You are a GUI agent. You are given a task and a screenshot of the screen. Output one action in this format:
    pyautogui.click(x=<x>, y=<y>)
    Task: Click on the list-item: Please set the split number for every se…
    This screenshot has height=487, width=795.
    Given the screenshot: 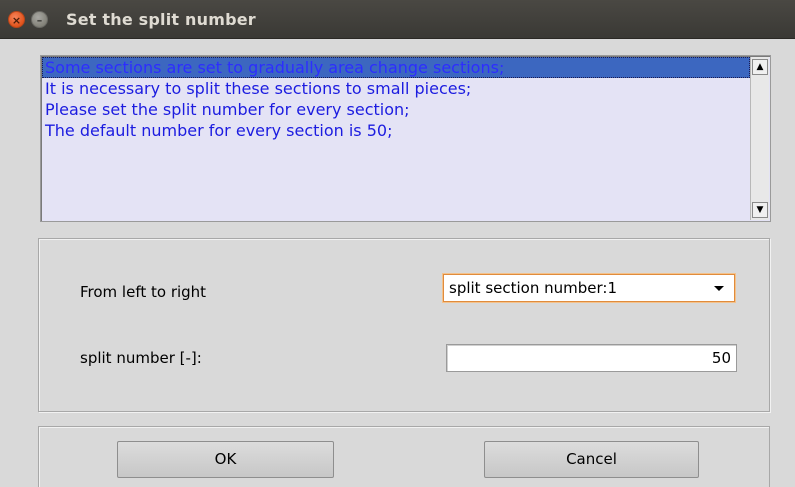 What is the action you would take?
    pyautogui.click(x=396, y=109)
    